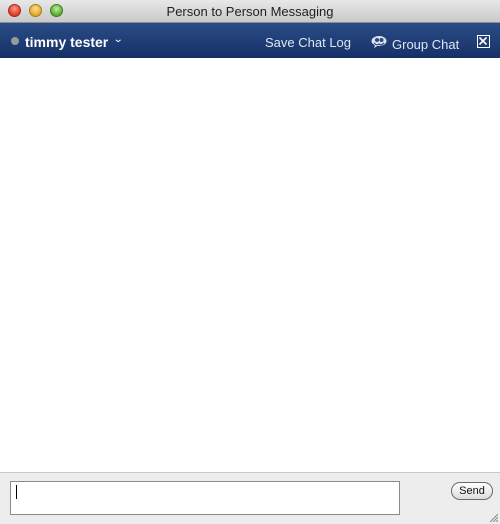  Describe the element at coordinates (66, 42) in the screenshot. I see `contact-name: timmy tester` at that location.